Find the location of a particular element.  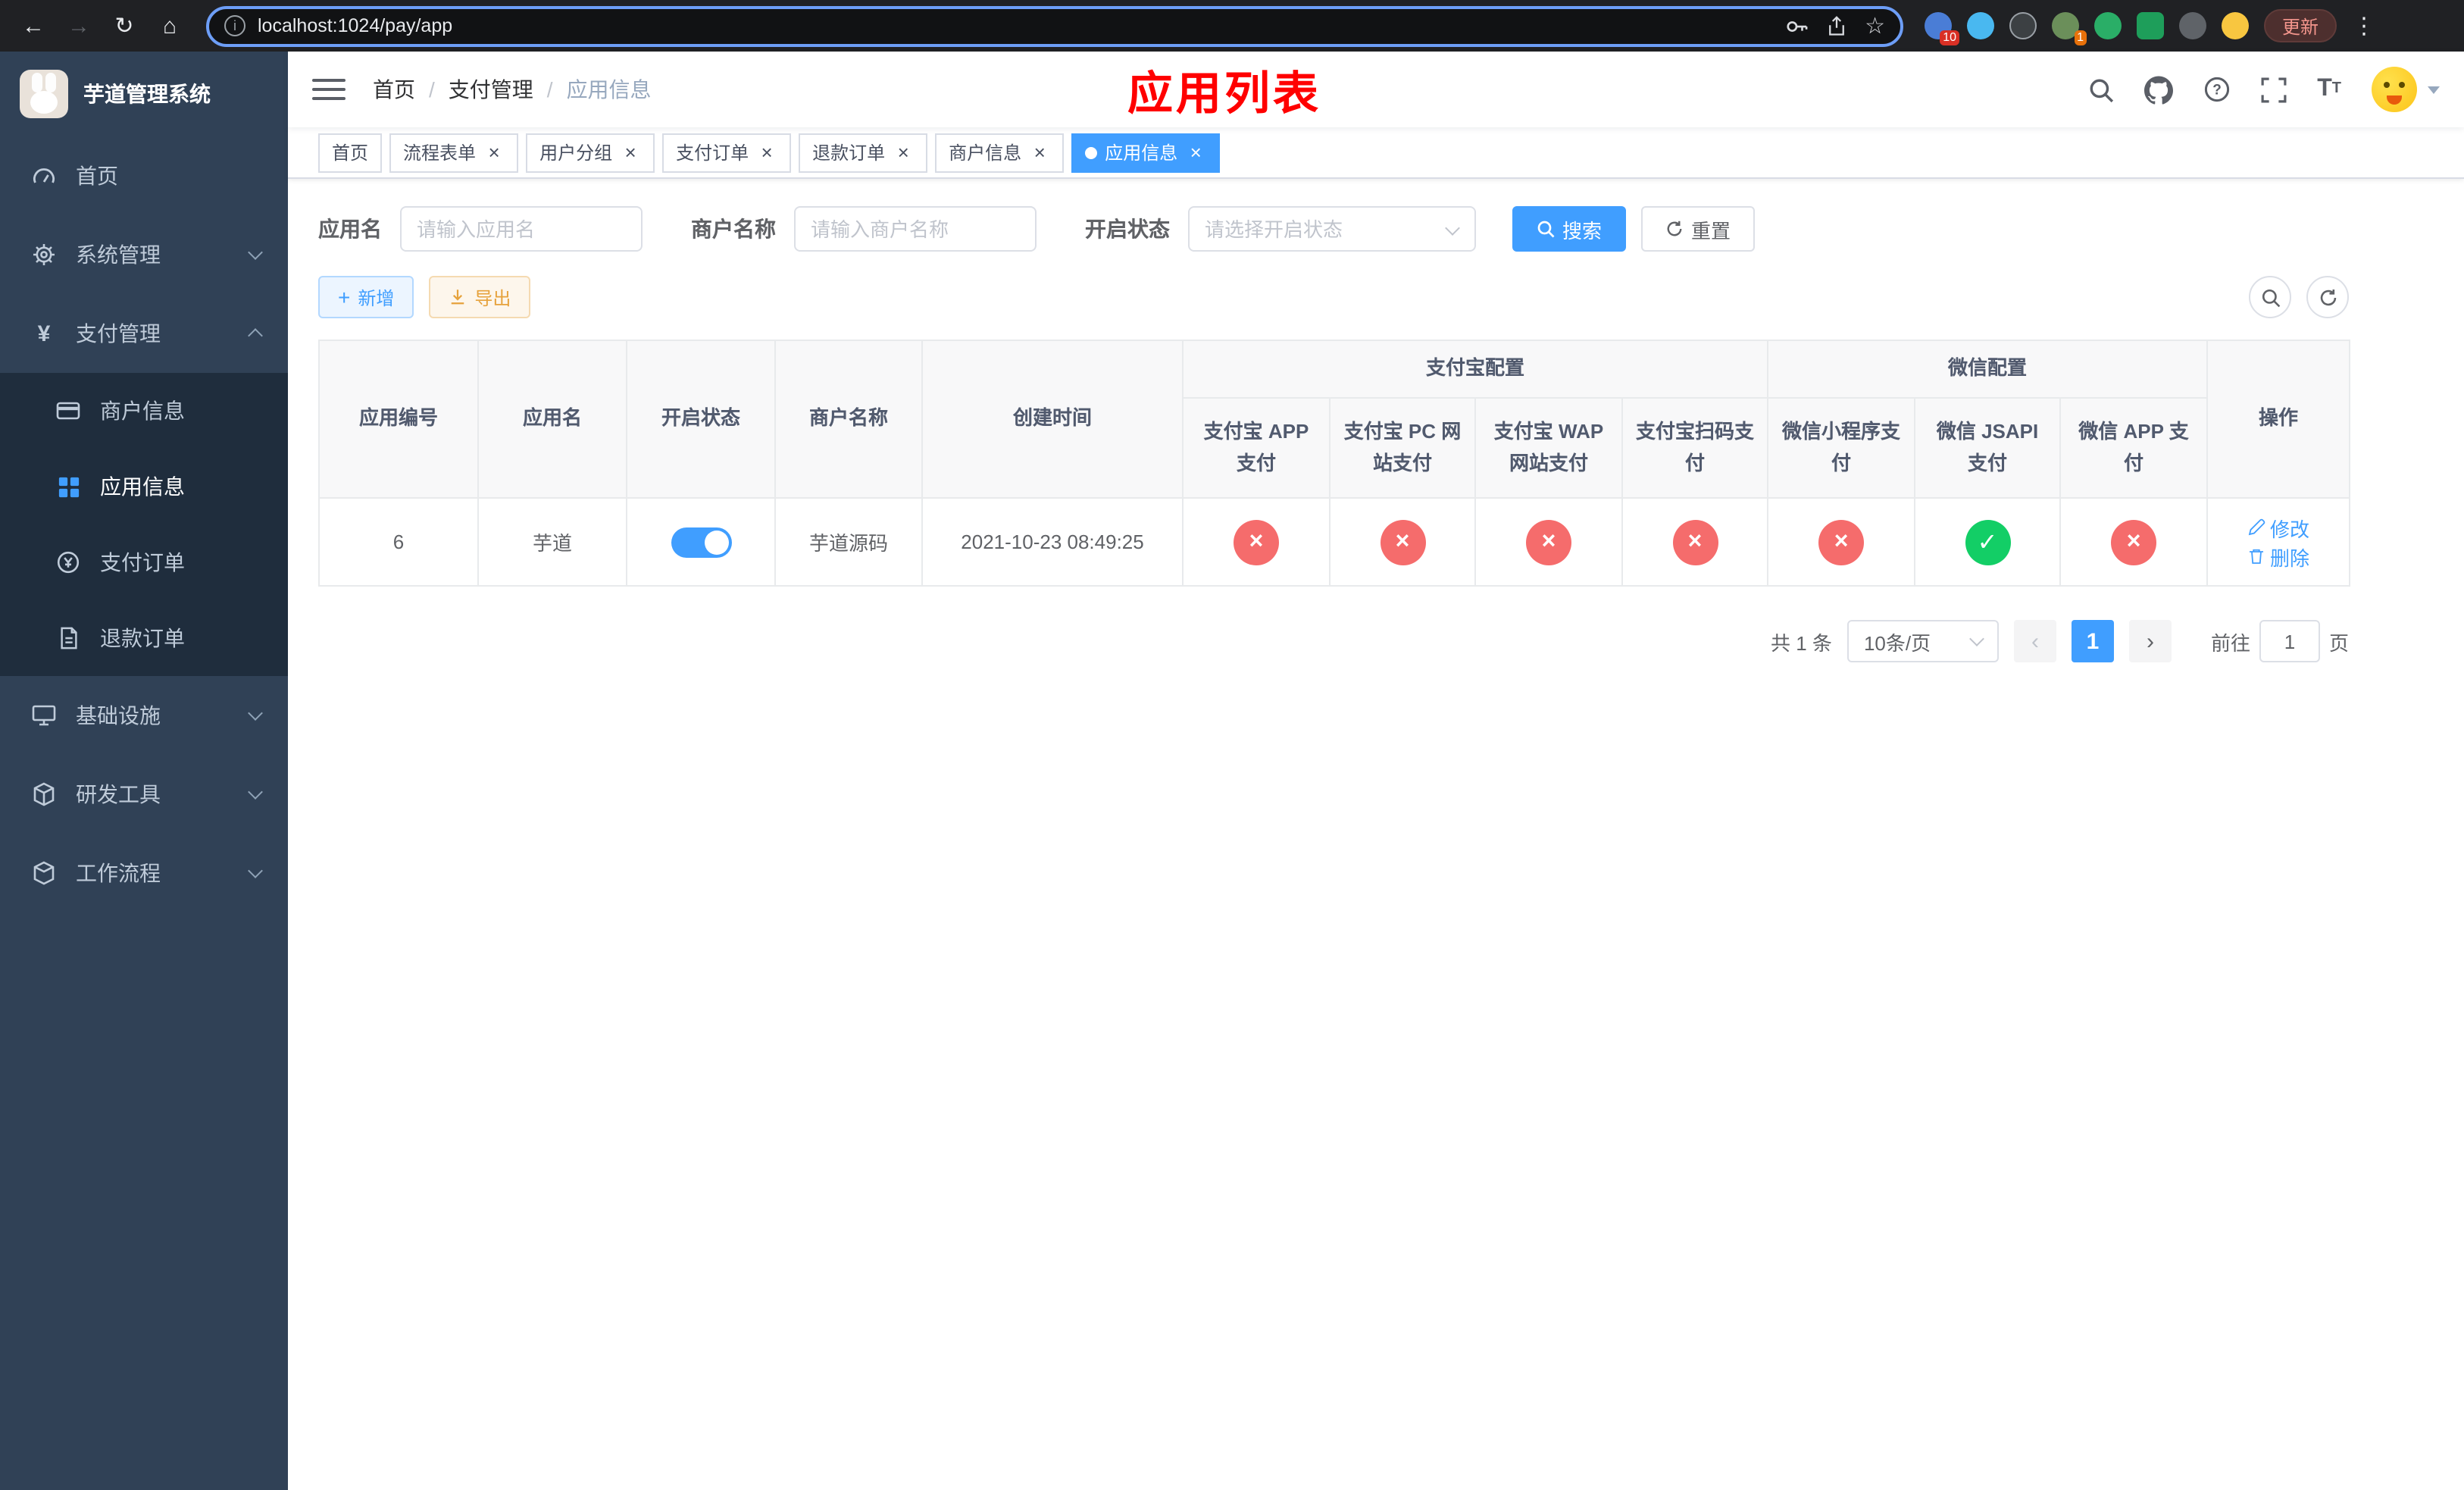

browser-home-button: ⌂ is located at coordinates (170, 26).